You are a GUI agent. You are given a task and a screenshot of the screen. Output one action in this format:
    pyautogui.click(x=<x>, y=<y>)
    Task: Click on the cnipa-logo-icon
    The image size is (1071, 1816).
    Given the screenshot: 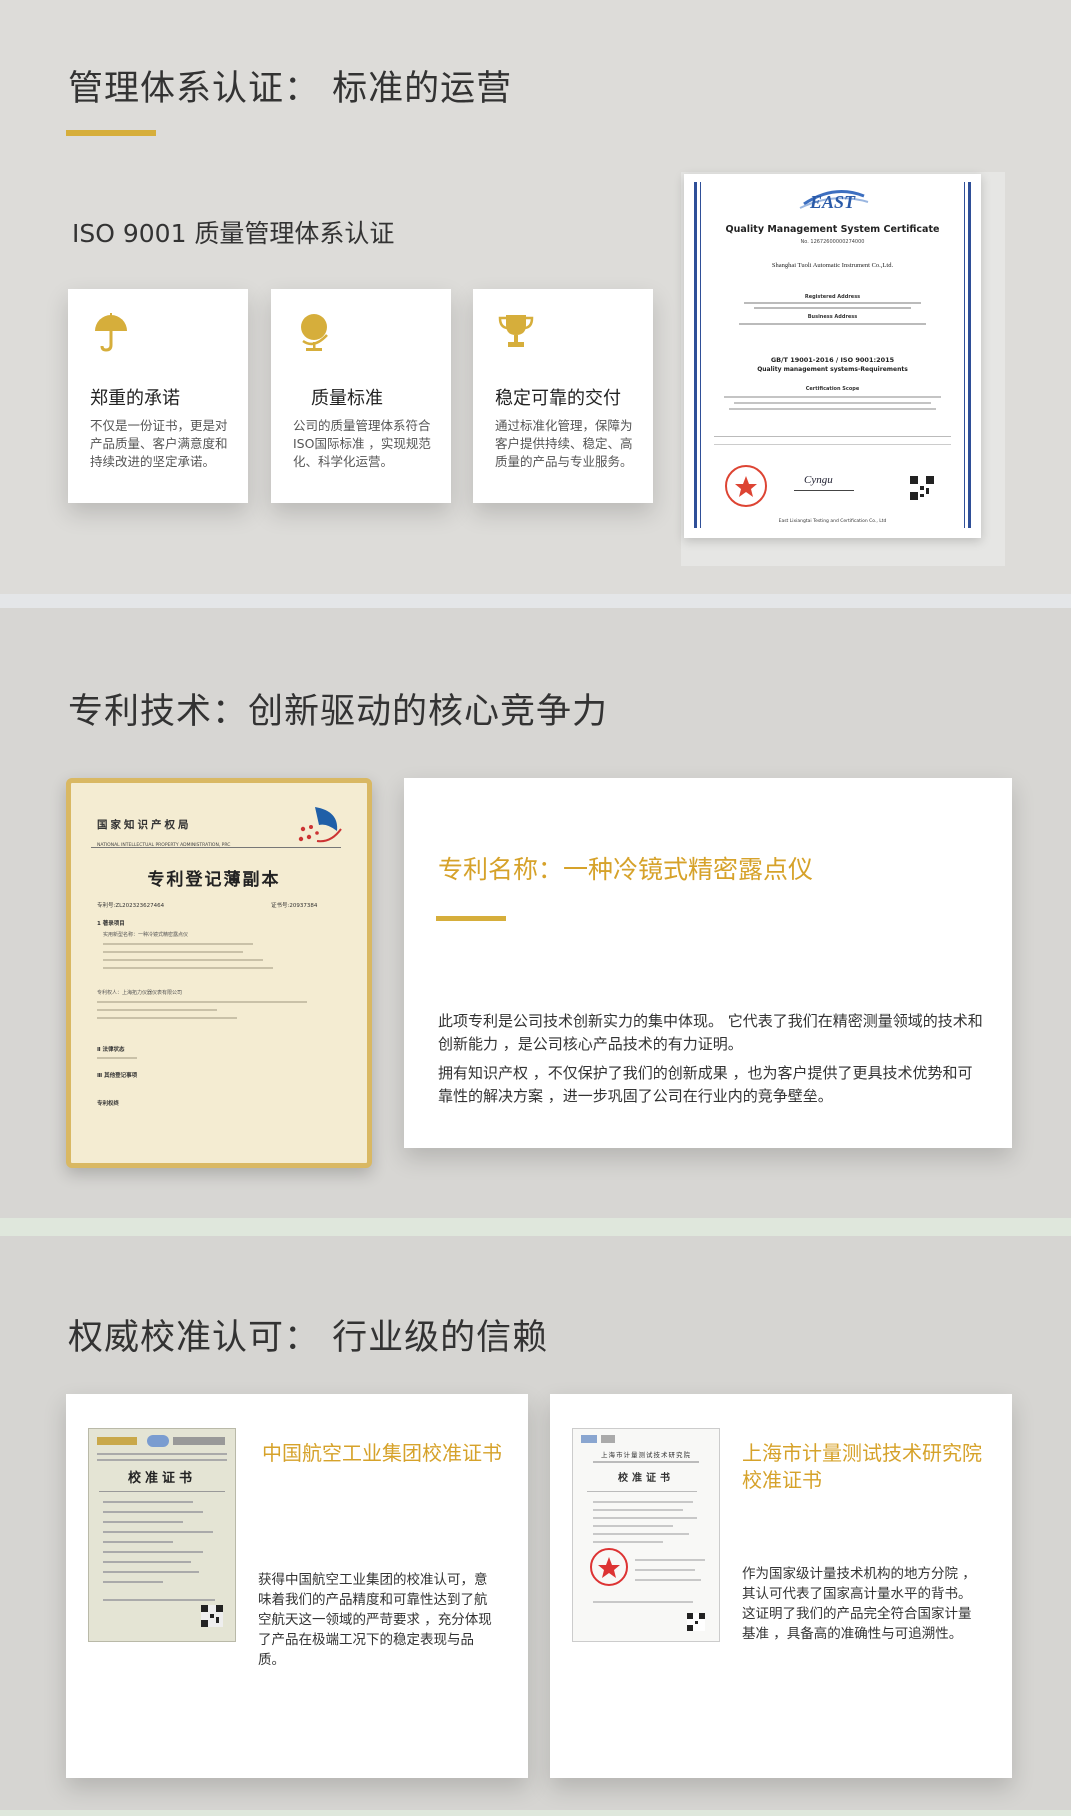 What is the action you would take?
    pyautogui.click(x=320, y=825)
    